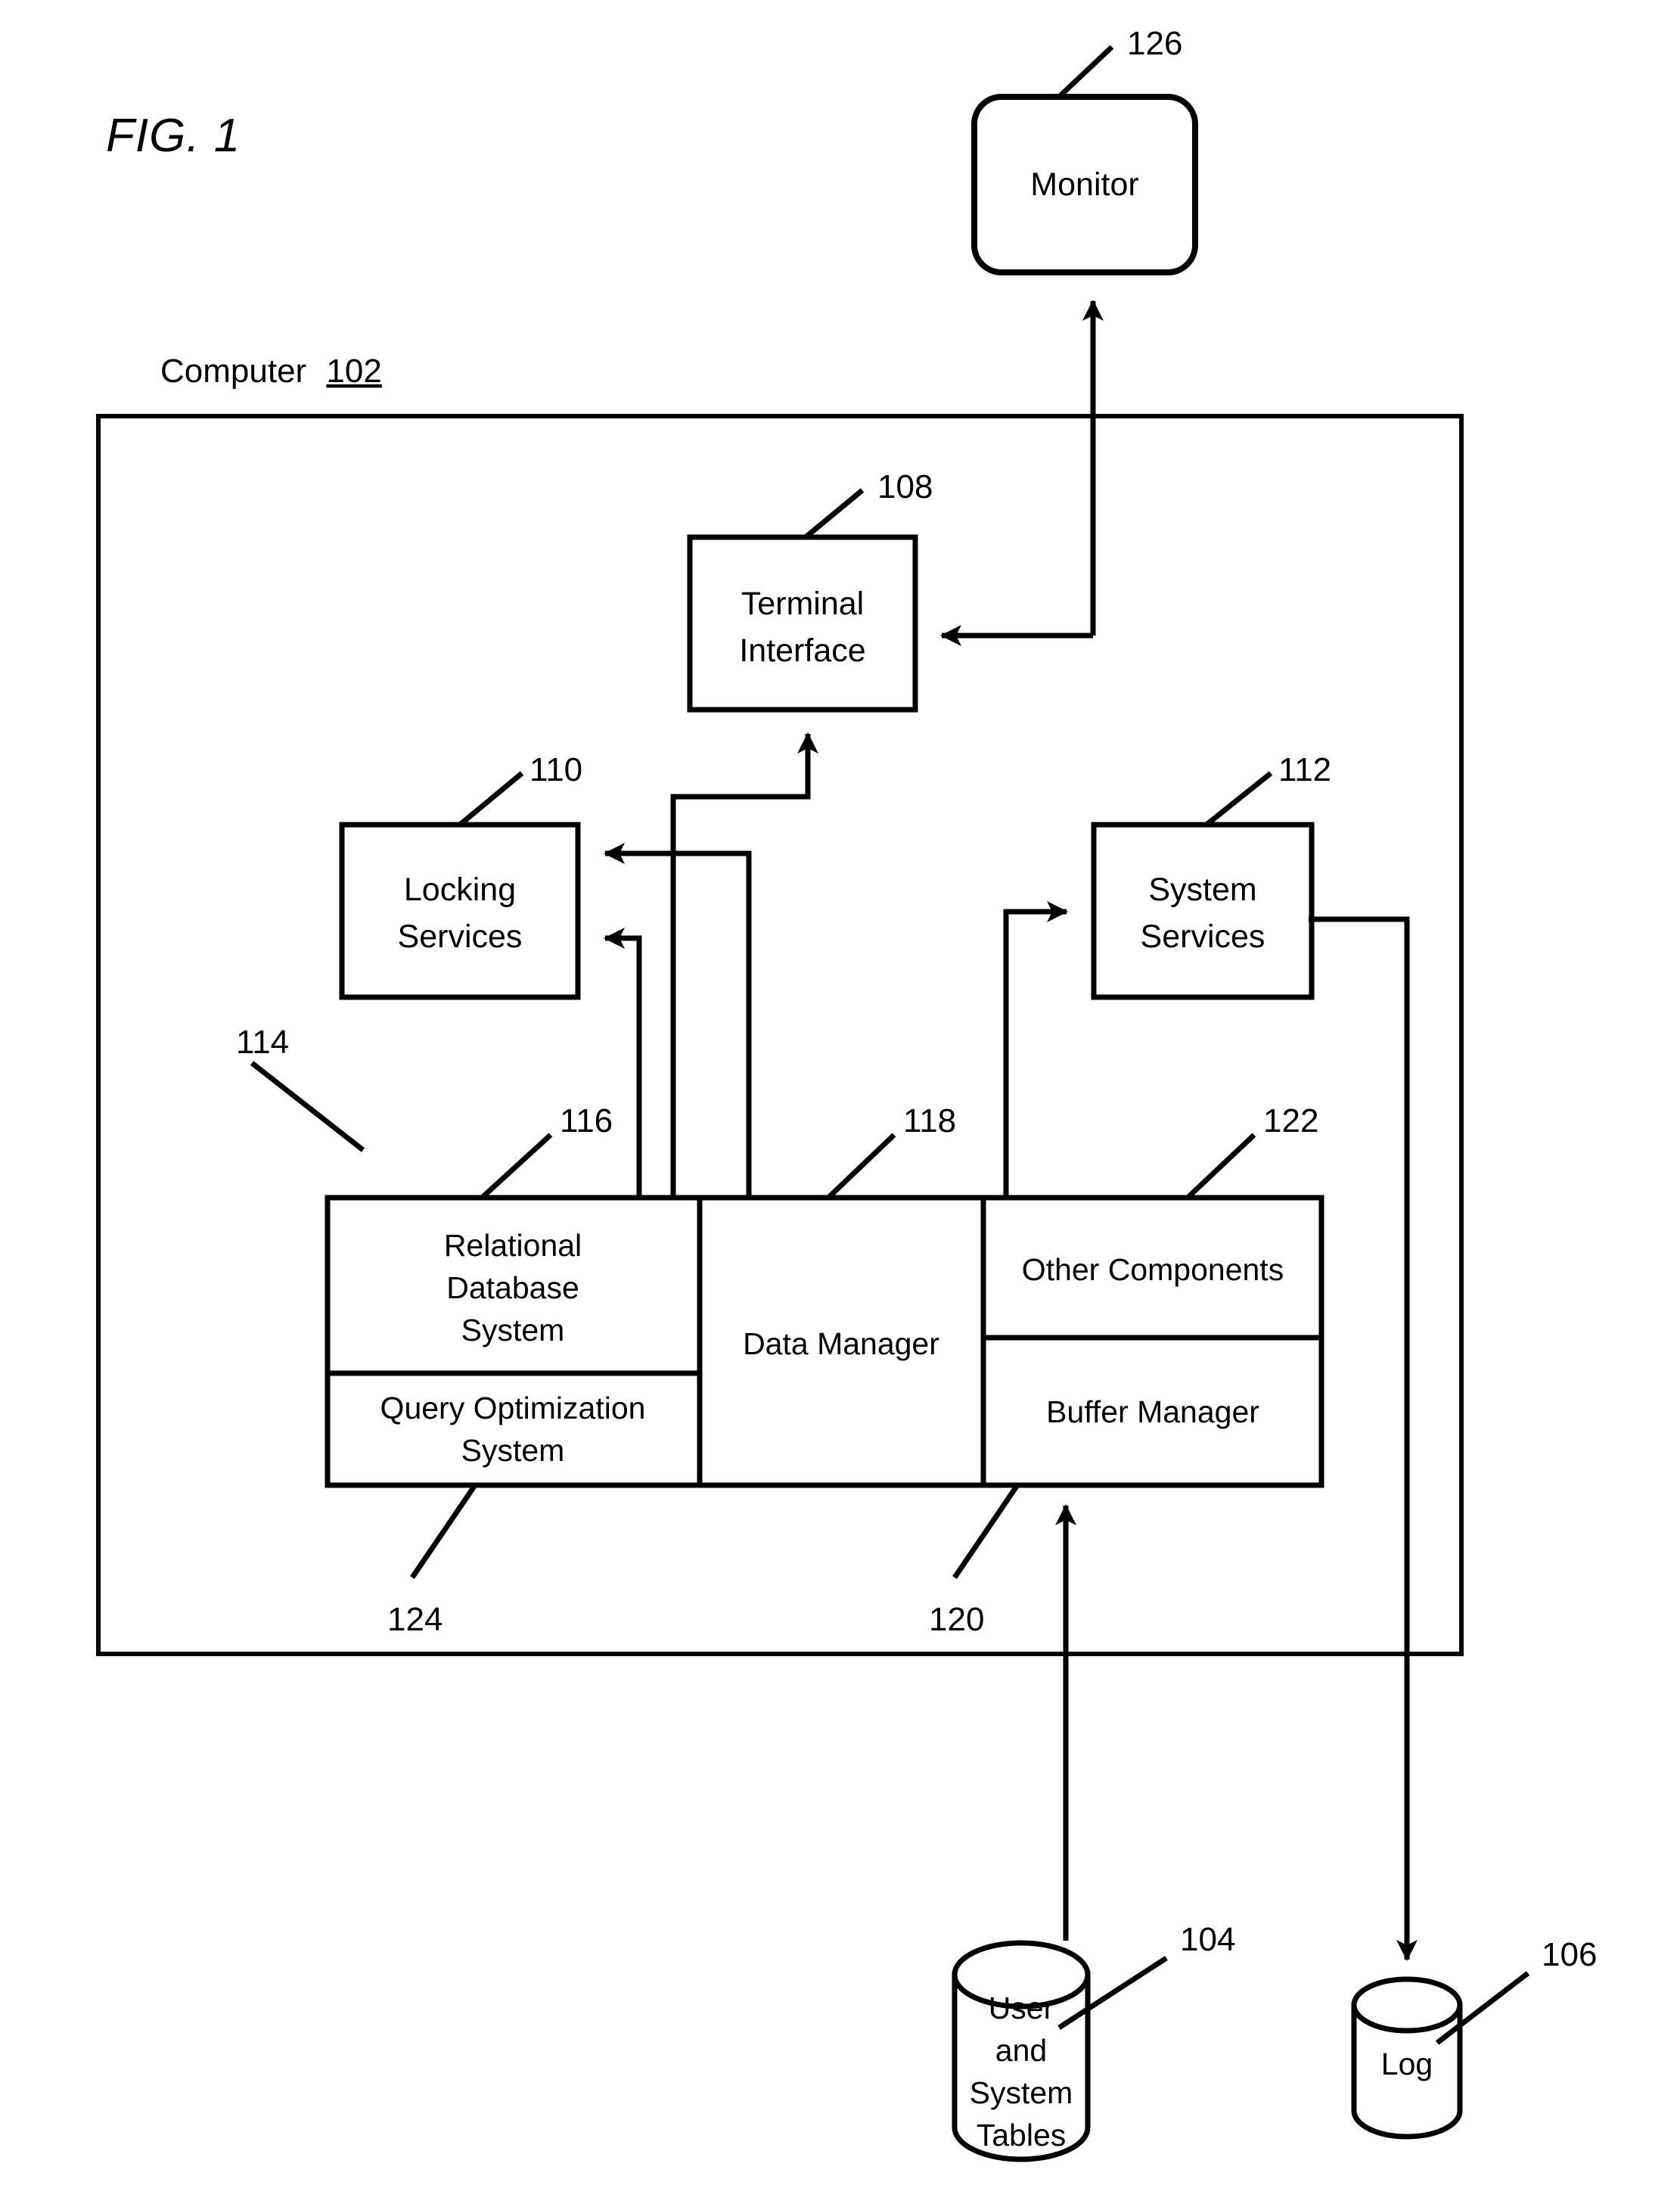 The height and width of the screenshot is (2210, 1680). Describe the element at coordinates (460, 911) in the screenshot. I see `locking-services-box` at that location.